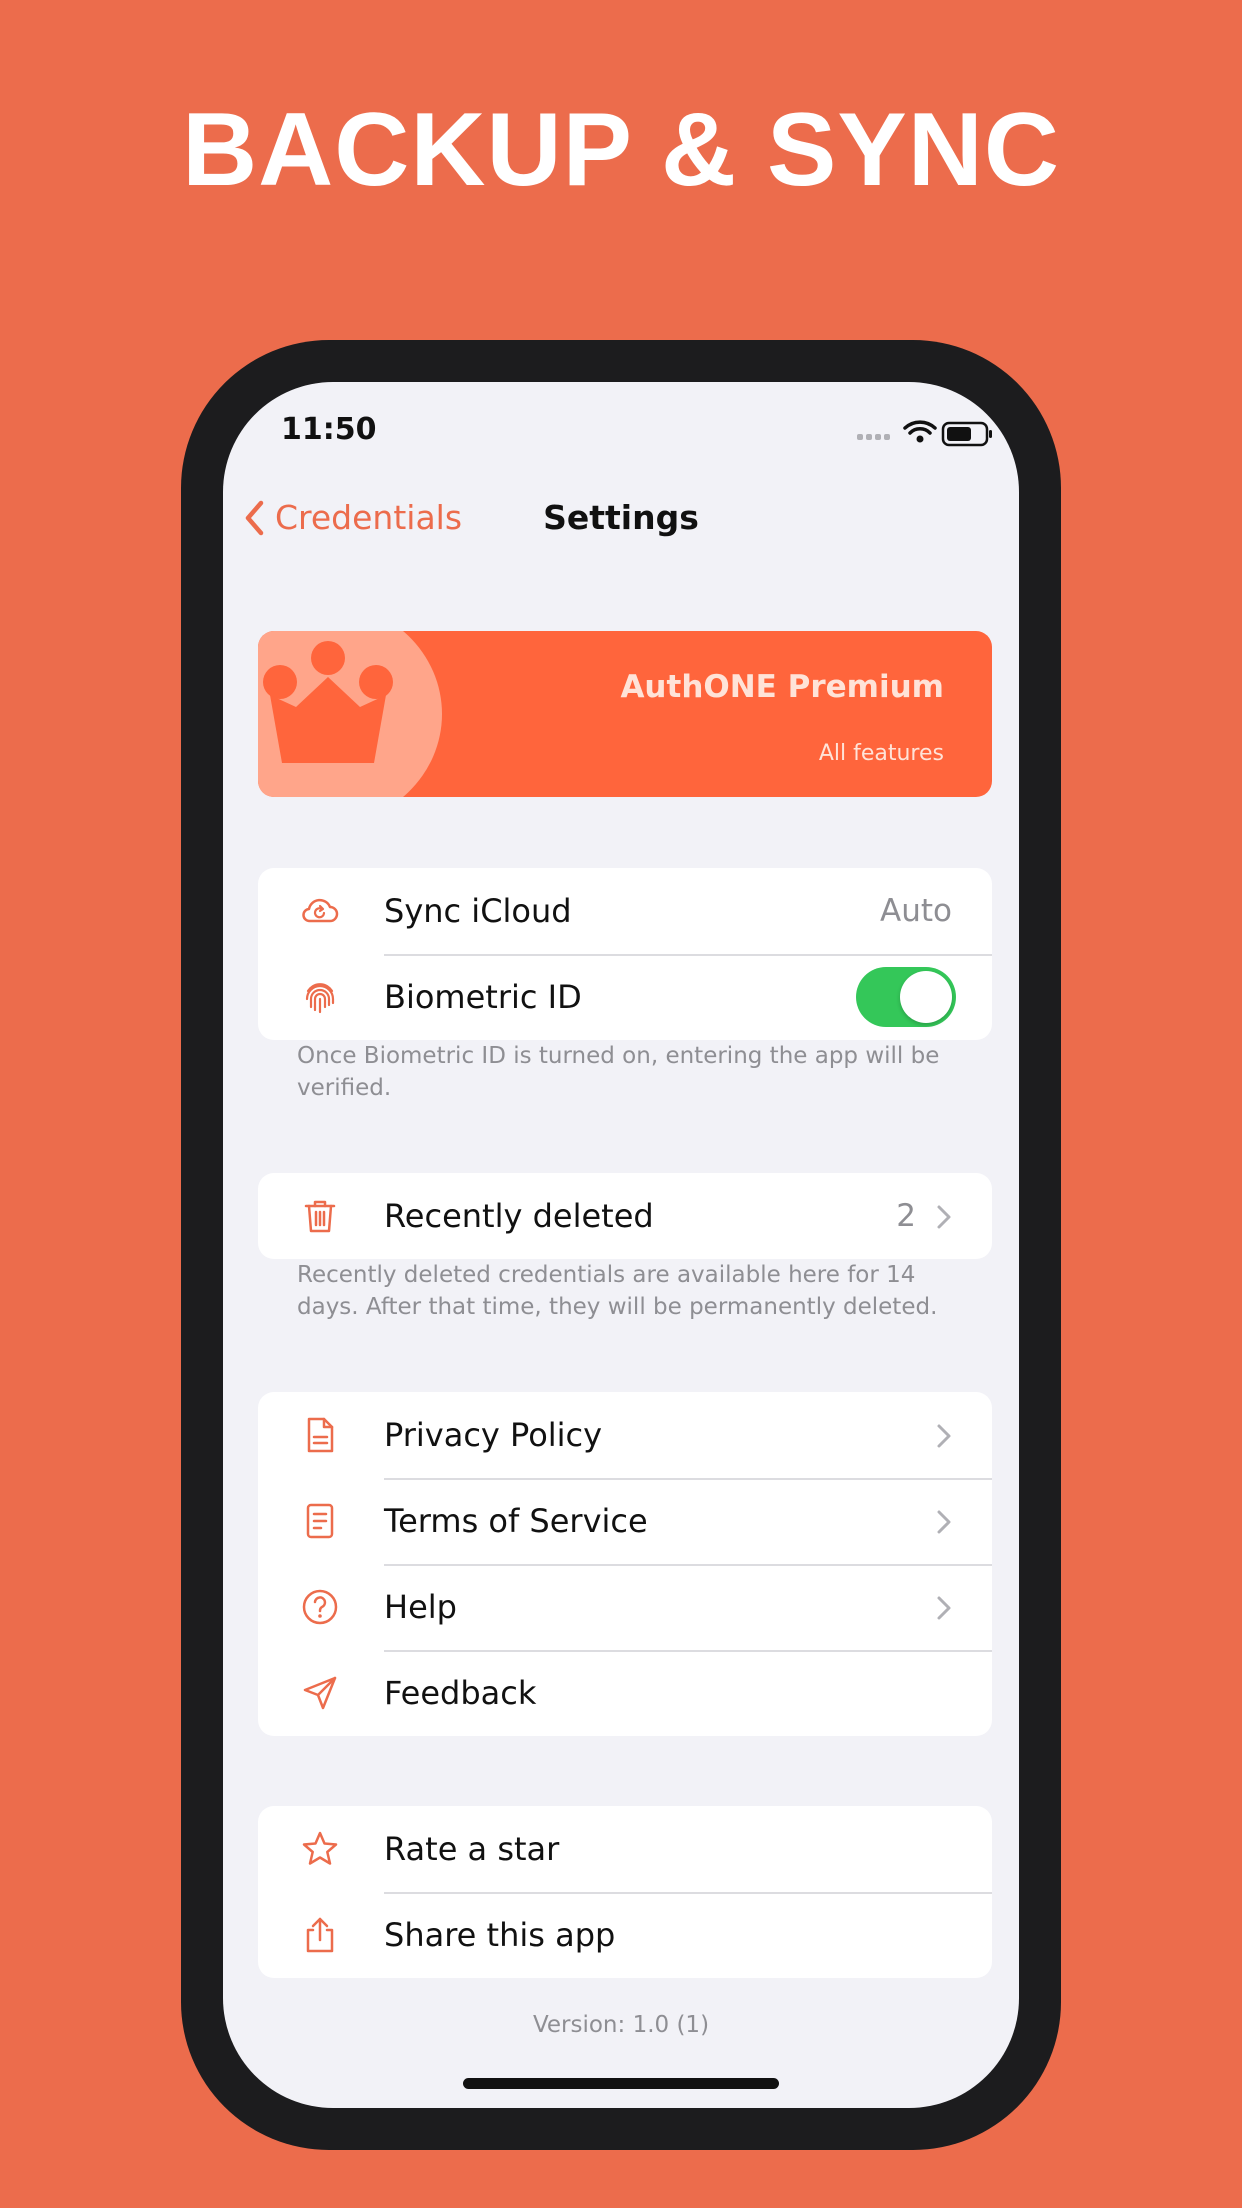  What do you see at coordinates (625, 1935) in the screenshot?
I see `share-app-row: Share this app` at bounding box center [625, 1935].